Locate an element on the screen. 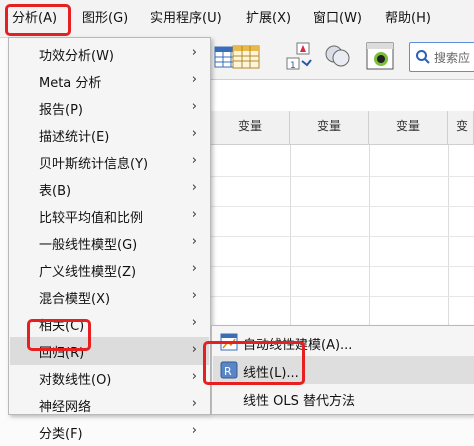 The width and height of the screenshot is (474, 446). data-table-icon is located at coordinates (246, 56).